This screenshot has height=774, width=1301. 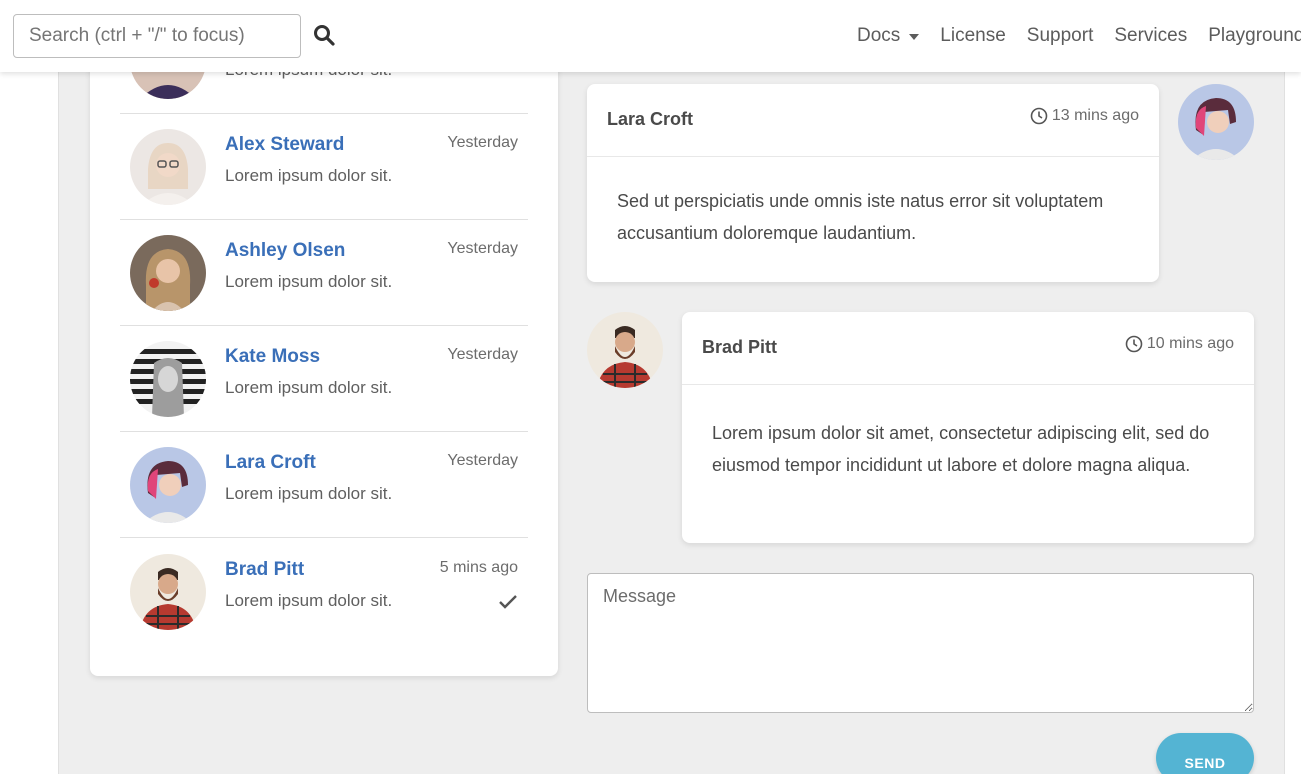 I want to click on top-navbar: Docs License Support Services Playground, so click(x=650, y=36).